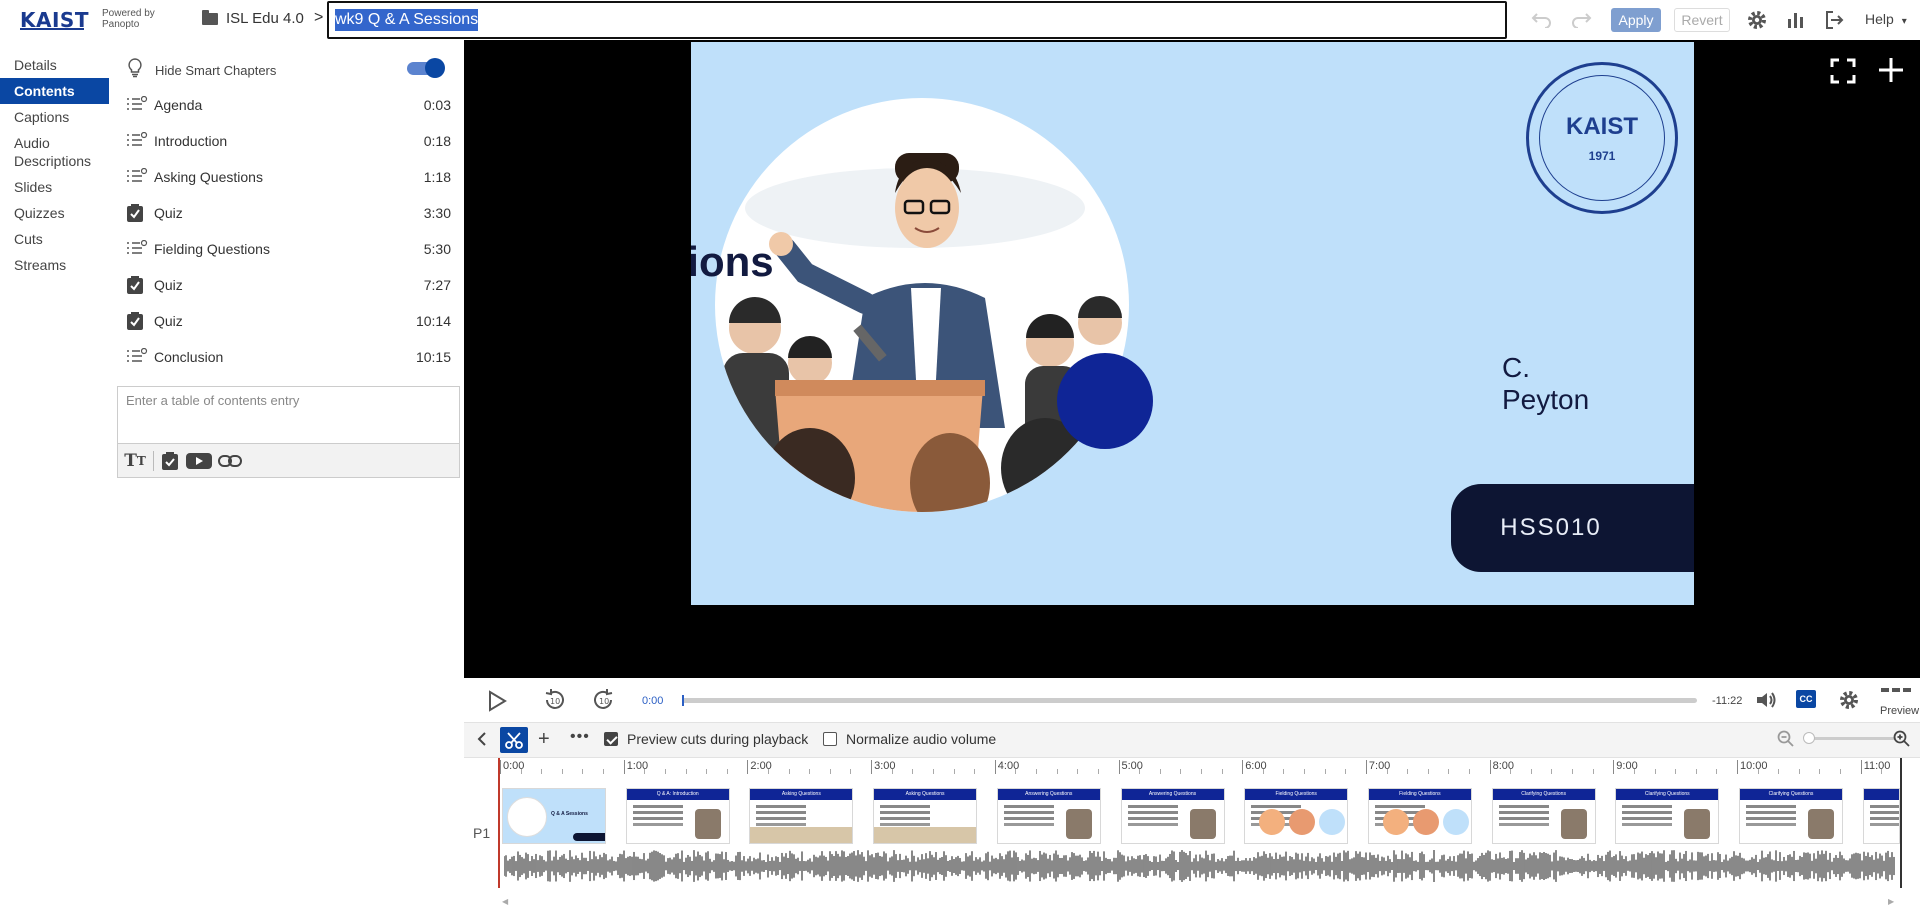  Describe the element at coordinates (1581, 19) in the screenshot. I see `redo-icon` at that location.